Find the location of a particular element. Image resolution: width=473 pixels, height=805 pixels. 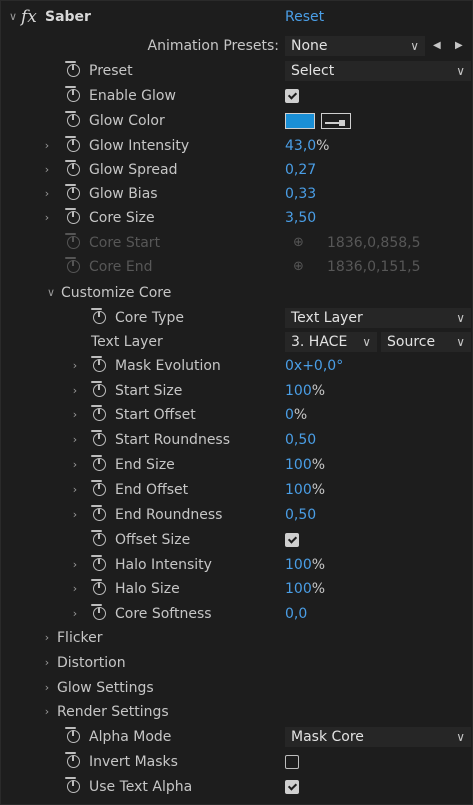

halo-intensity-value: 100% is located at coordinates (305, 565).